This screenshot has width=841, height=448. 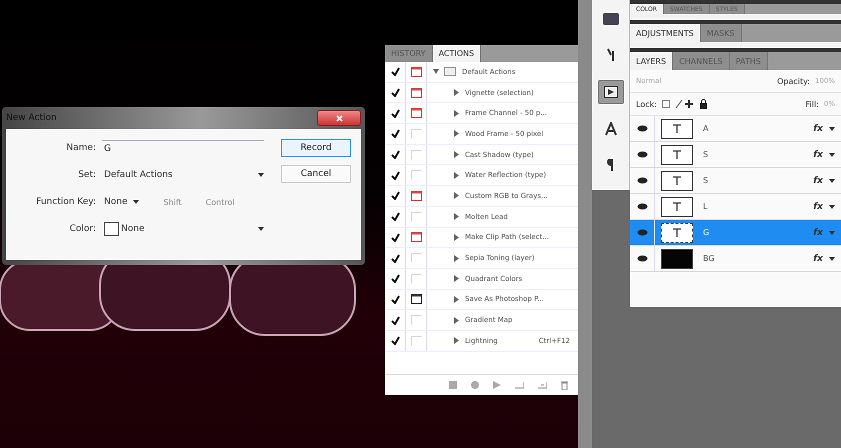 What do you see at coordinates (82, 229) in the screenshot?
I see `field-label: Color:` at bounding box center [82, 229].